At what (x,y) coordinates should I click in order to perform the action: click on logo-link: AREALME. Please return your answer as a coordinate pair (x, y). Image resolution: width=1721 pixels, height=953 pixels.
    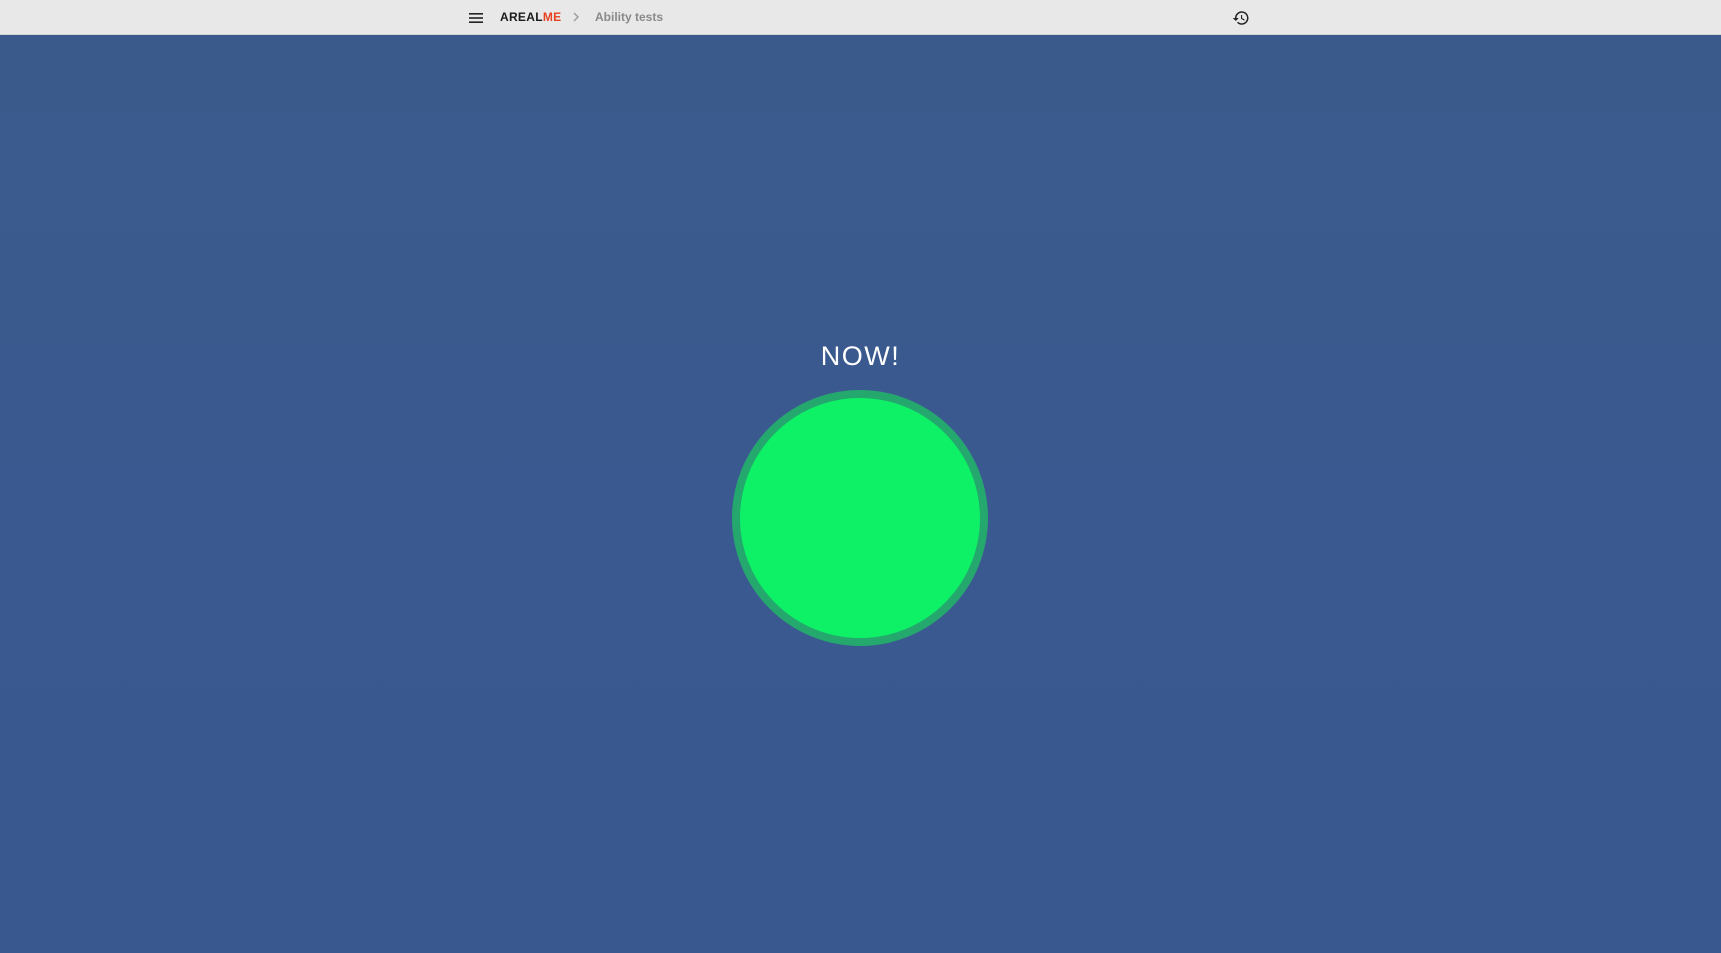
    Looking at the image, I should click on (530, 17).